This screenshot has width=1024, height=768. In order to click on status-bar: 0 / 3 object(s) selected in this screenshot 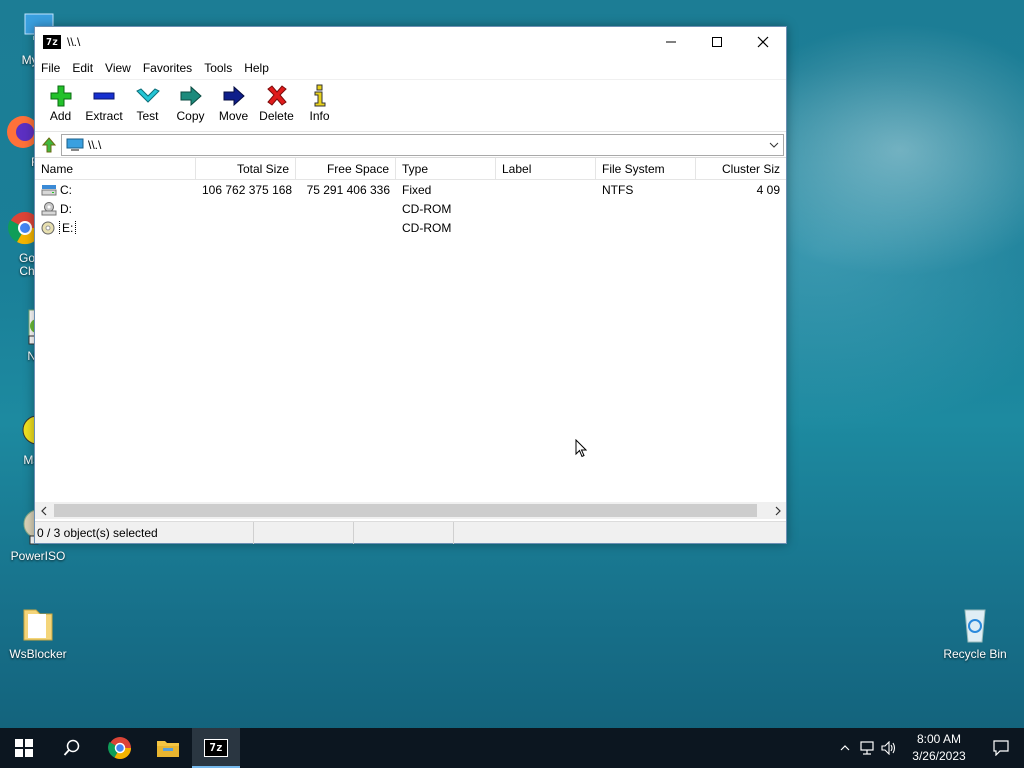, I will do `click(410, 532)`.